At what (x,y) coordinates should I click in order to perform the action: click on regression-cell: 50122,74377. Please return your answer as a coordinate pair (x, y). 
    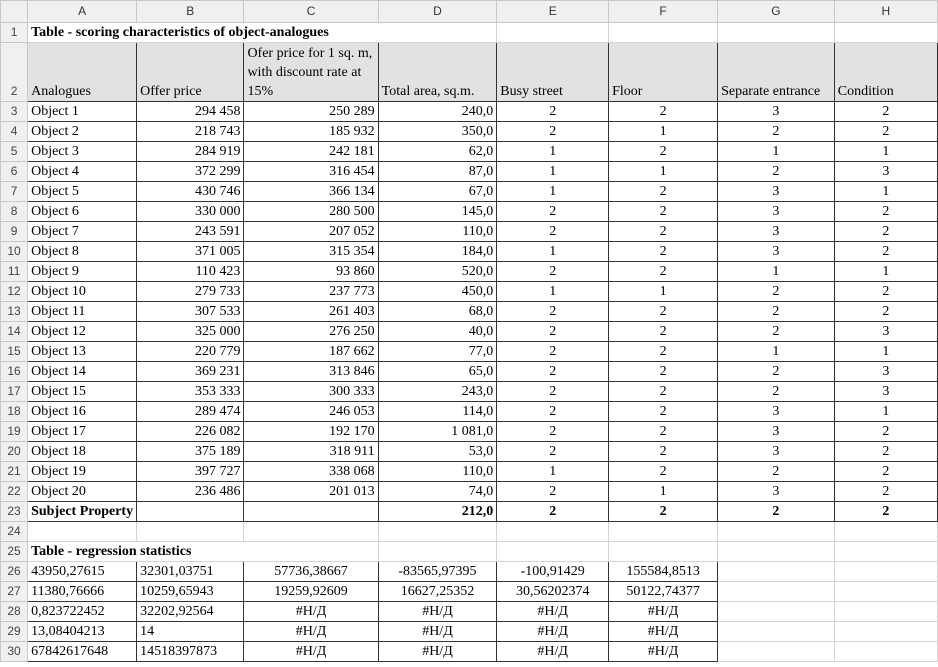
    Looking at the image, I should click on (663, 591).